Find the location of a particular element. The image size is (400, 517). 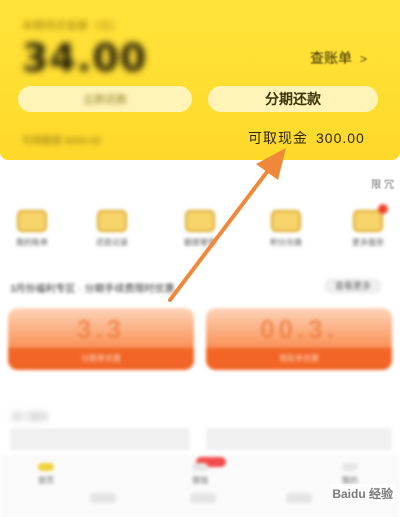

promo-title: 3月份福利专区 · 分期手续费限时优惠 is located at coordinates (92, 289).